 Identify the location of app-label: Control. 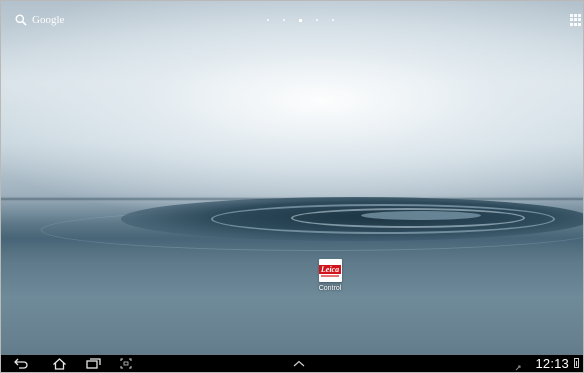
(330, 288).